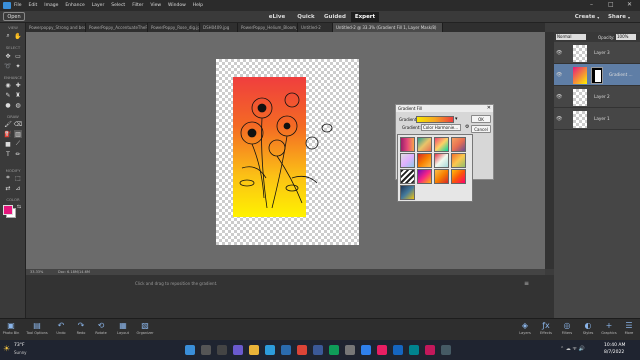  Describe the element at coordinates (268, 27) in the screenshot. I see `tab-document: PowerPoppy_Helium_Bloom_dig.jpg` at that location.